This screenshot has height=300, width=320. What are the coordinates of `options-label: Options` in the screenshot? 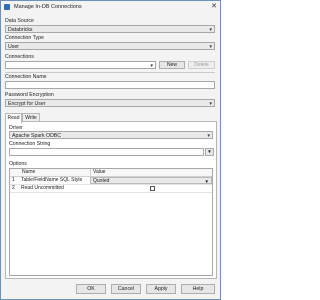 It's located at (18, 164).